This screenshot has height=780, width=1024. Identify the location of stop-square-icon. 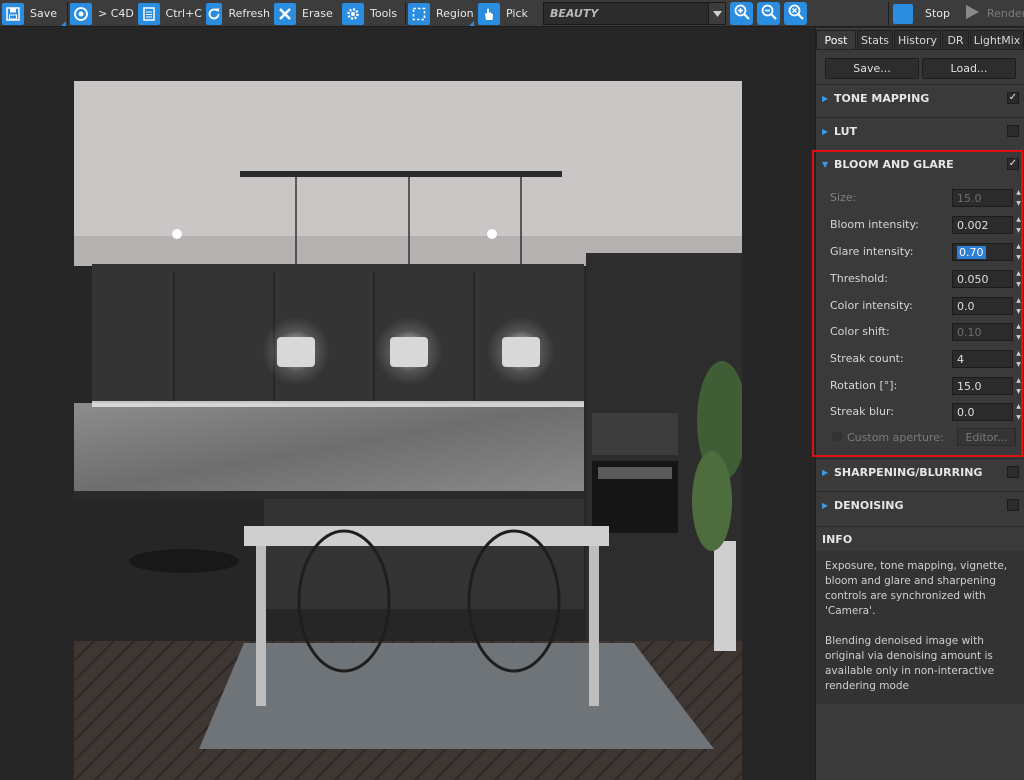
(903, 13).